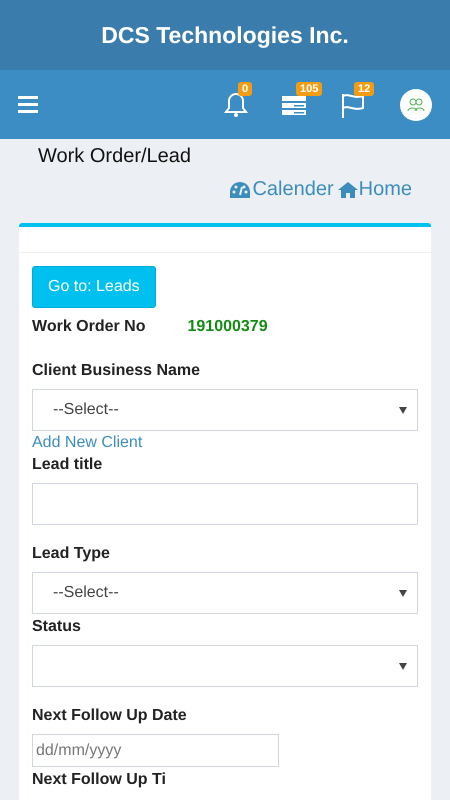  I want to click on count-badge: 12, so click(364, 89).